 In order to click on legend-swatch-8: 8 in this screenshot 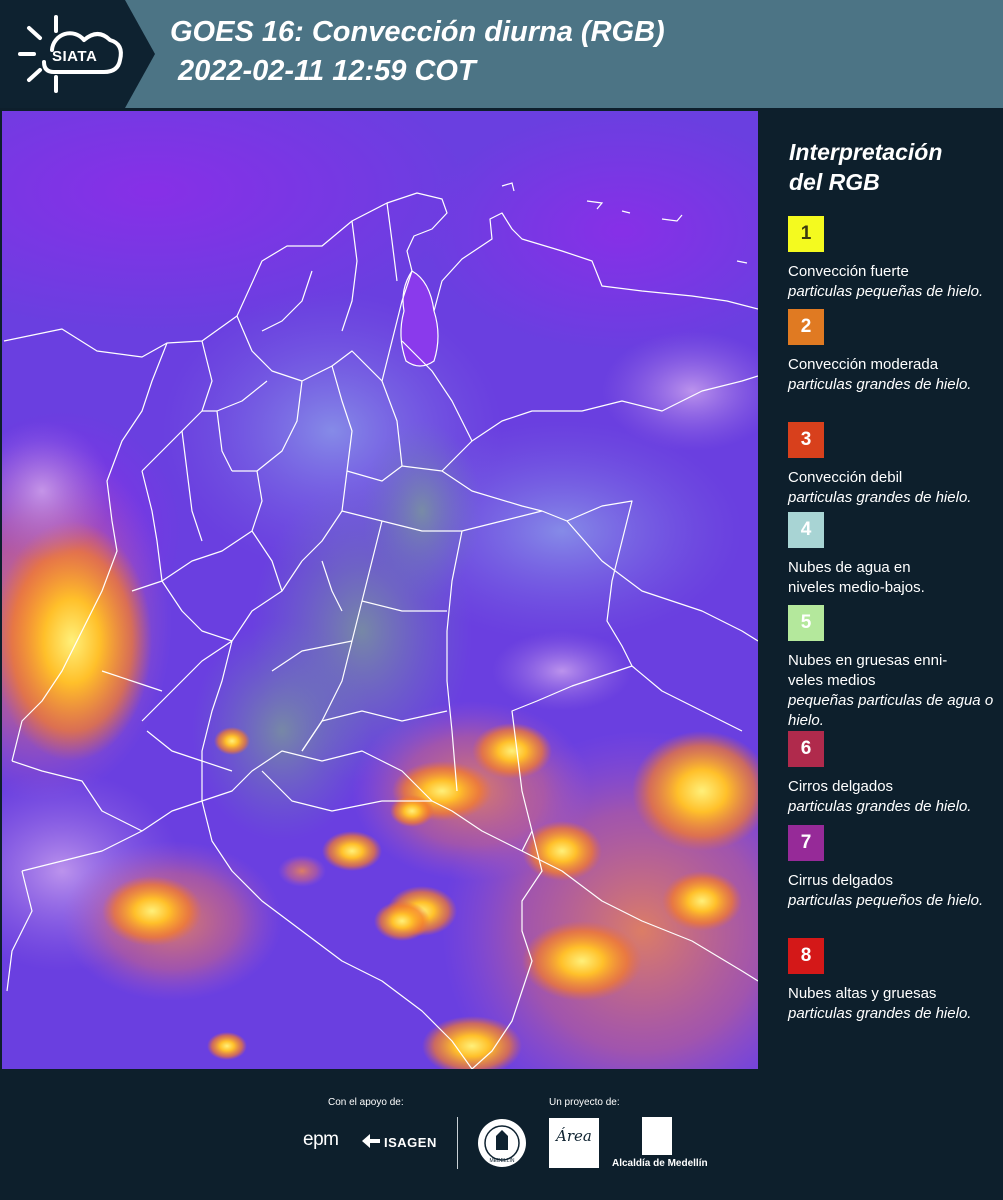, I will do `click(806, 956)`.